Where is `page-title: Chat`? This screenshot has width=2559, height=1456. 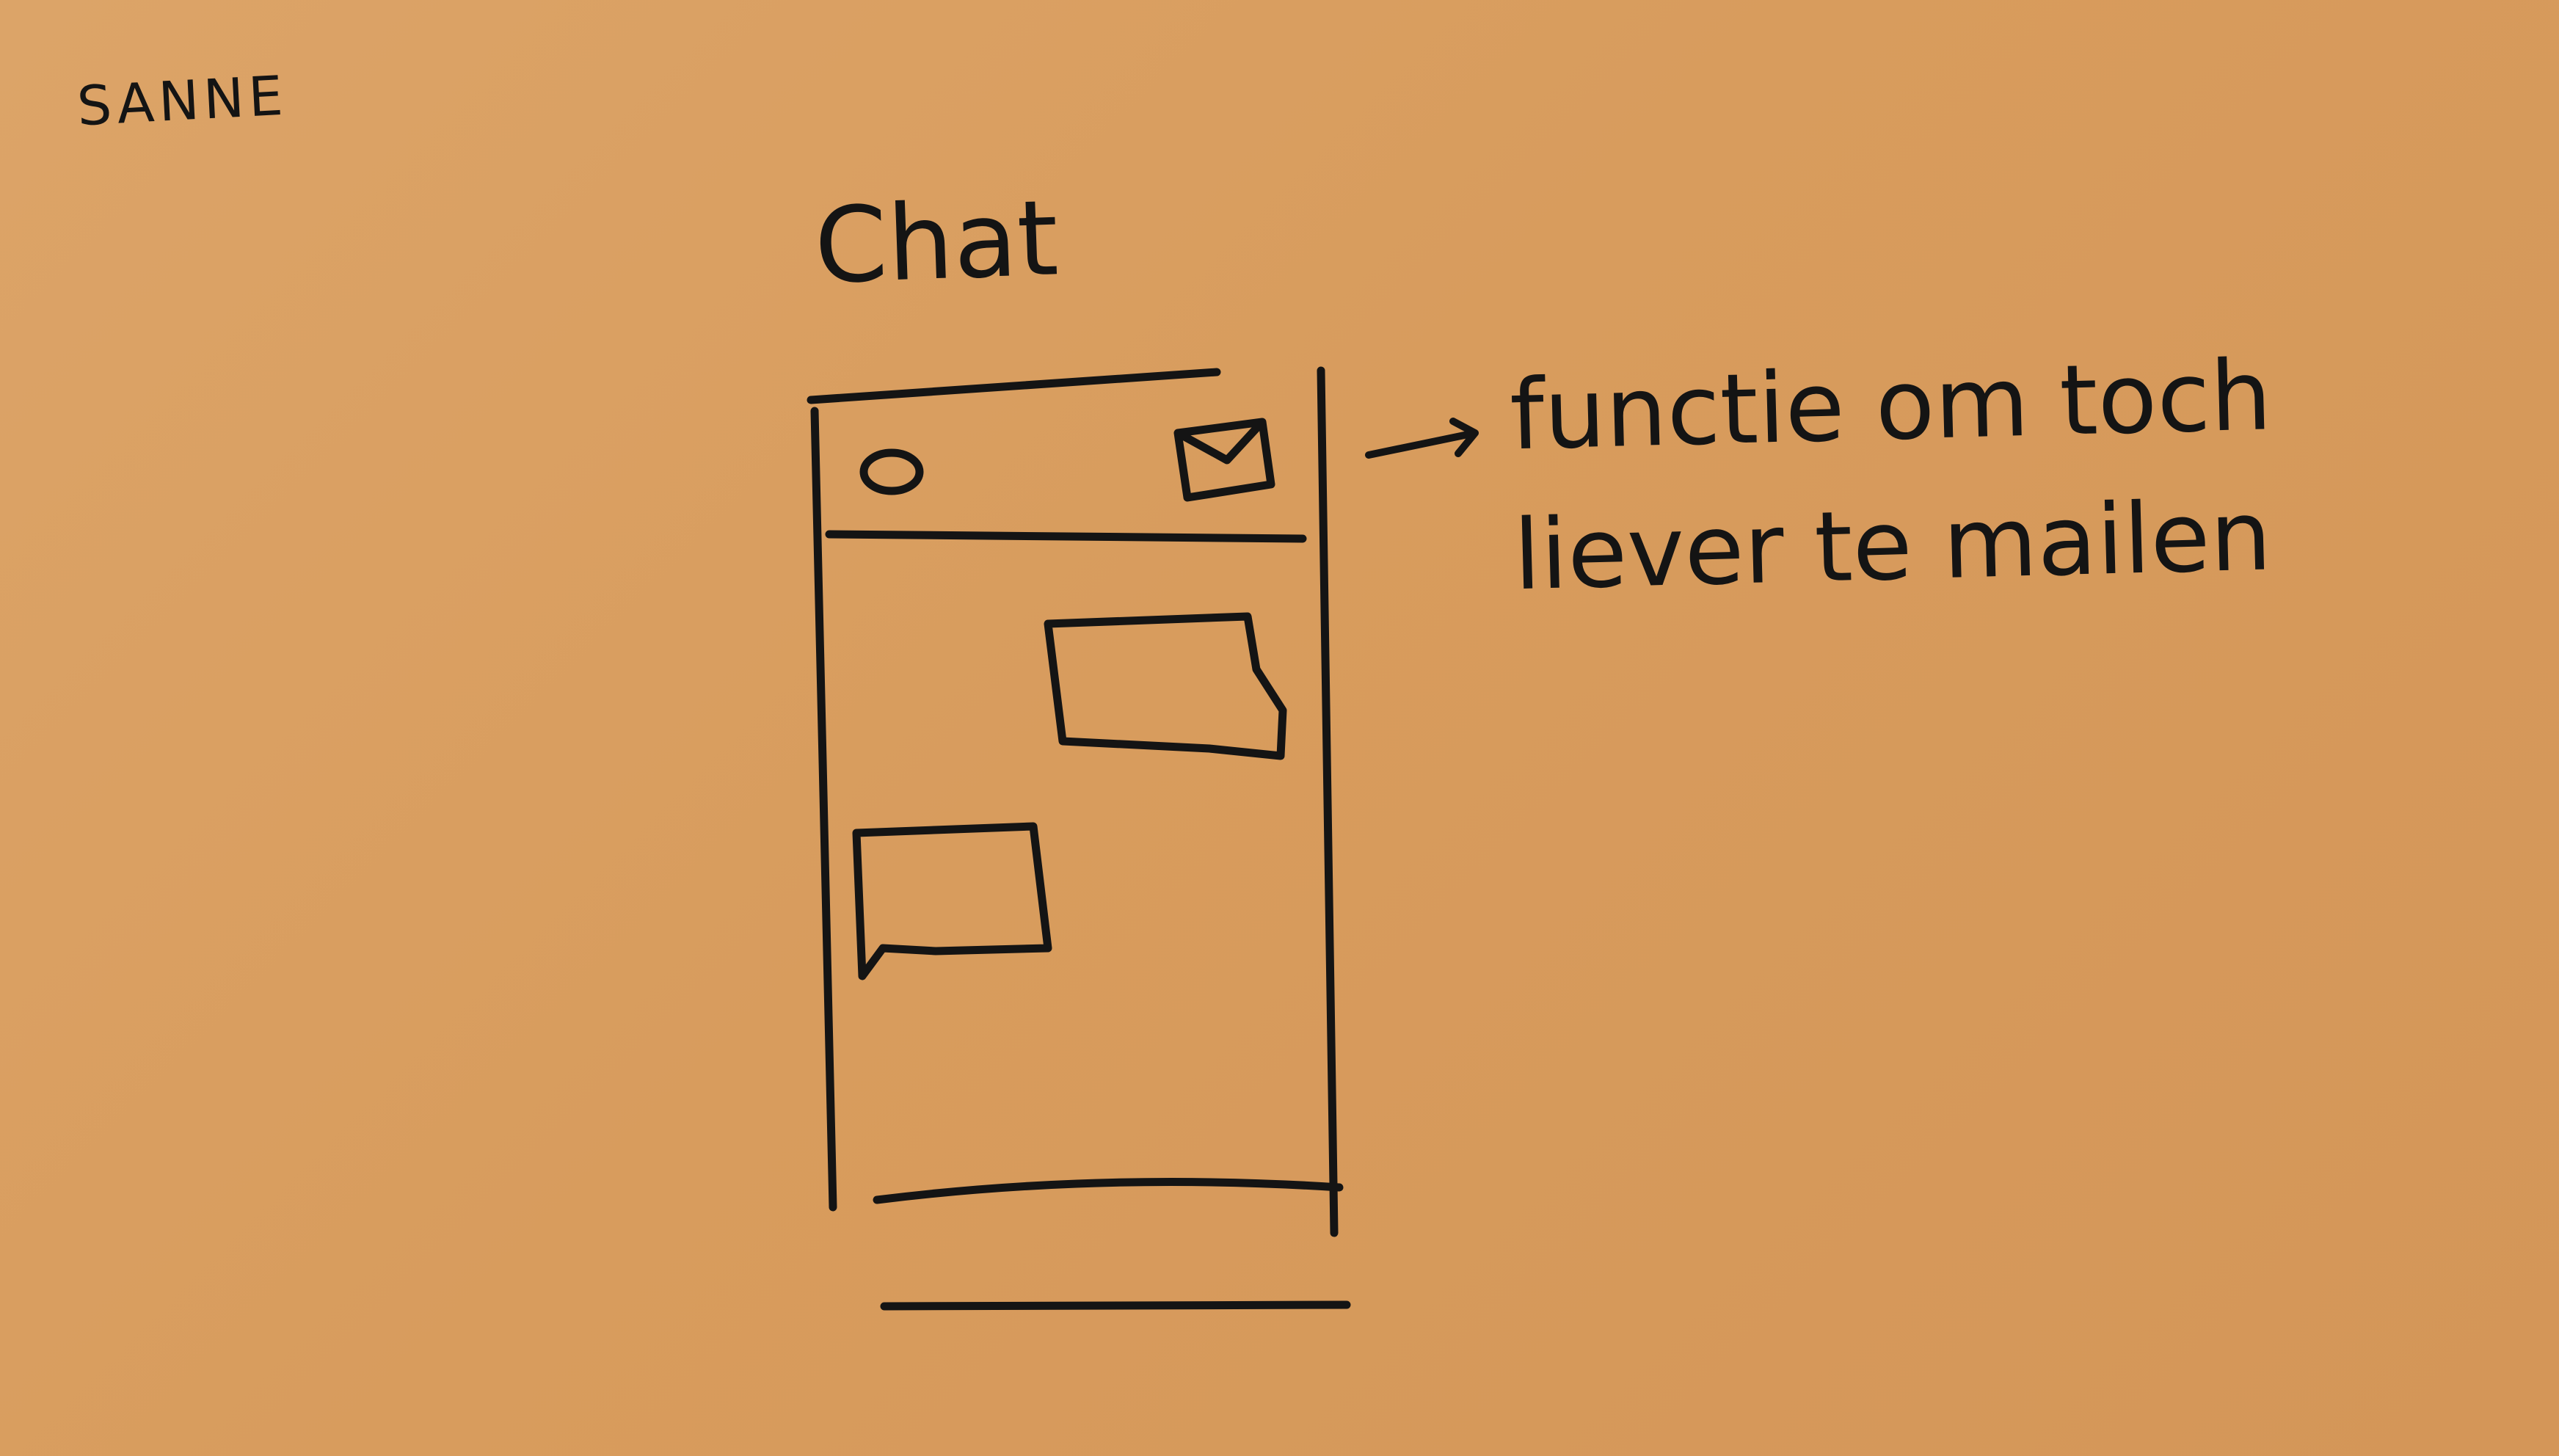 page-title: Chat is located at coordinates (936, 243).